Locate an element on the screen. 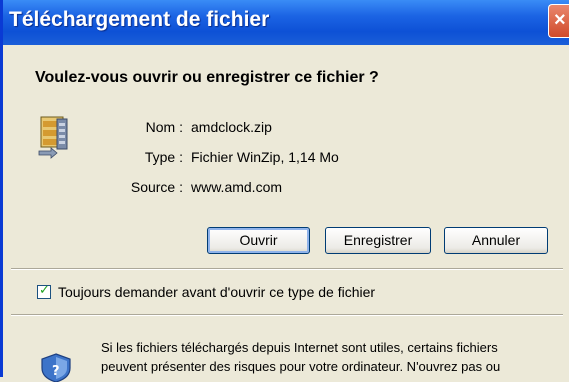 This screenshot has width=569, height=382. file-source-row: Source : www.amd.com is located at coordinates (286, 189).